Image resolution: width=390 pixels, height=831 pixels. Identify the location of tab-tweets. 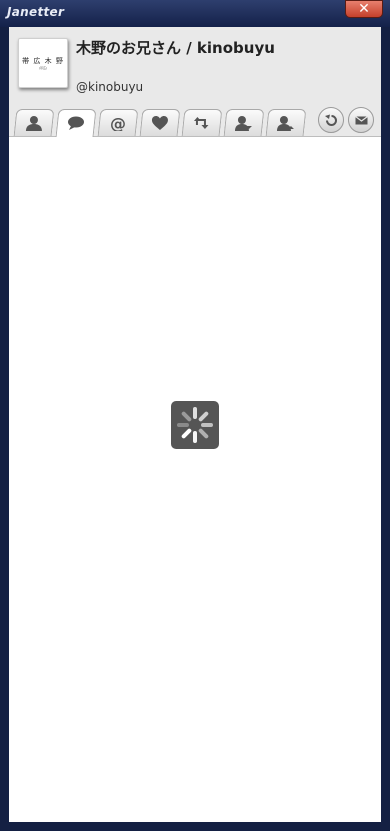
(76, 123).